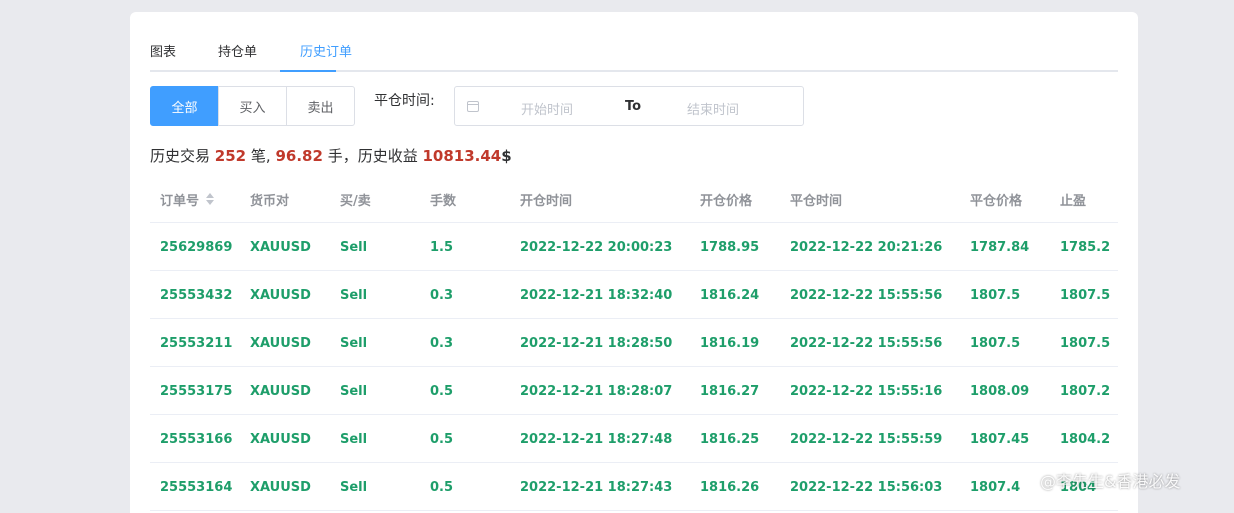 This screenshot has height=513, width=1234. What do you see at coordinates (726, 201) in the screenshot?
I see `column-header-open-price: 开仓价格` at bounding box center [726, 201].